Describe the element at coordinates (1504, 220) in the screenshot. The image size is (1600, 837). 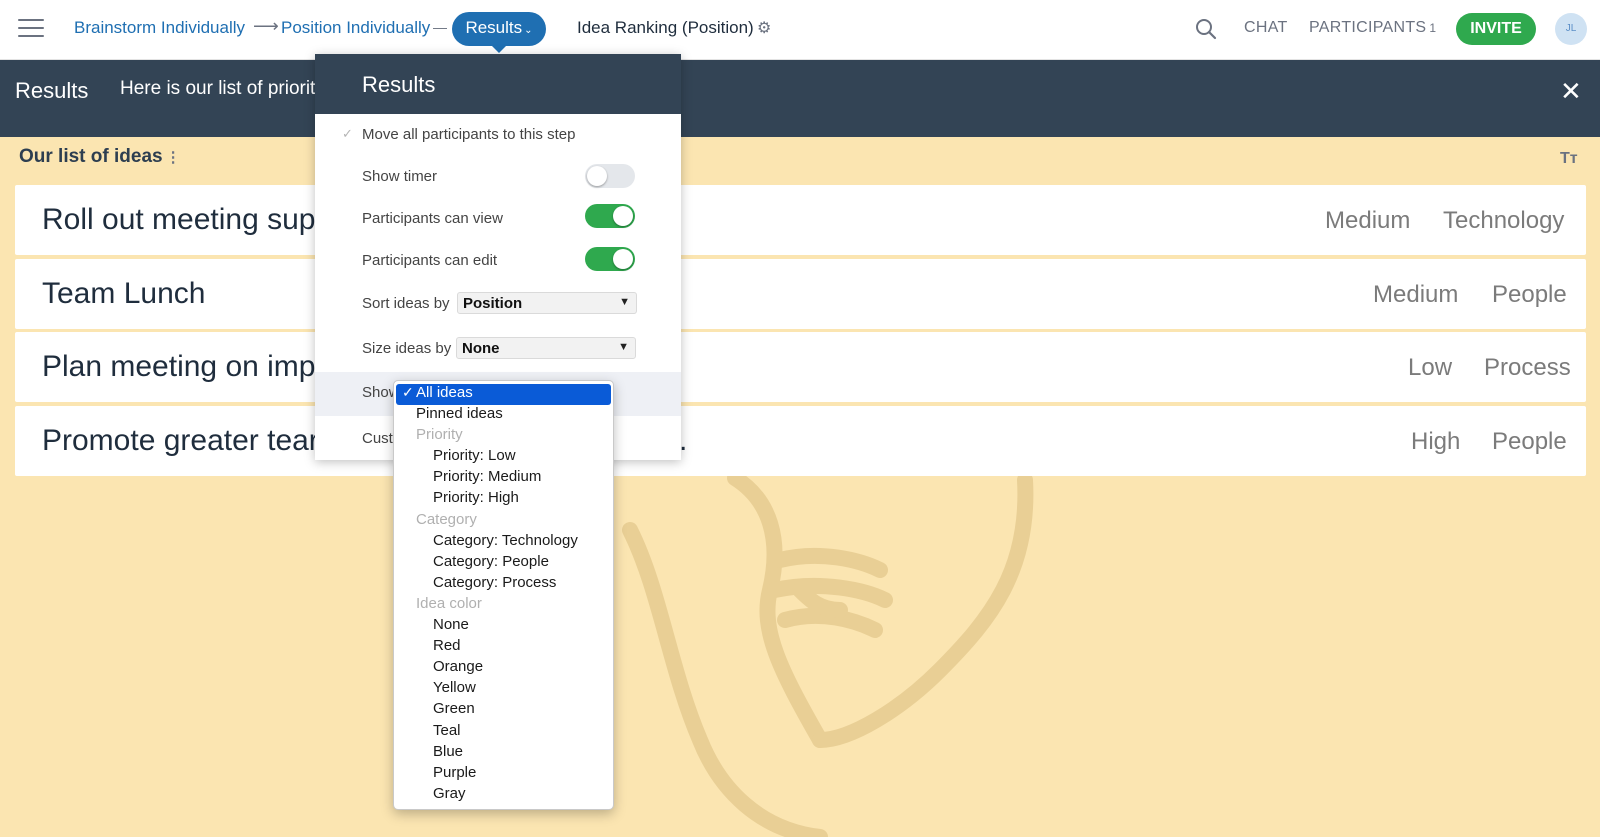
I see `idea-category: Technology` at that location.